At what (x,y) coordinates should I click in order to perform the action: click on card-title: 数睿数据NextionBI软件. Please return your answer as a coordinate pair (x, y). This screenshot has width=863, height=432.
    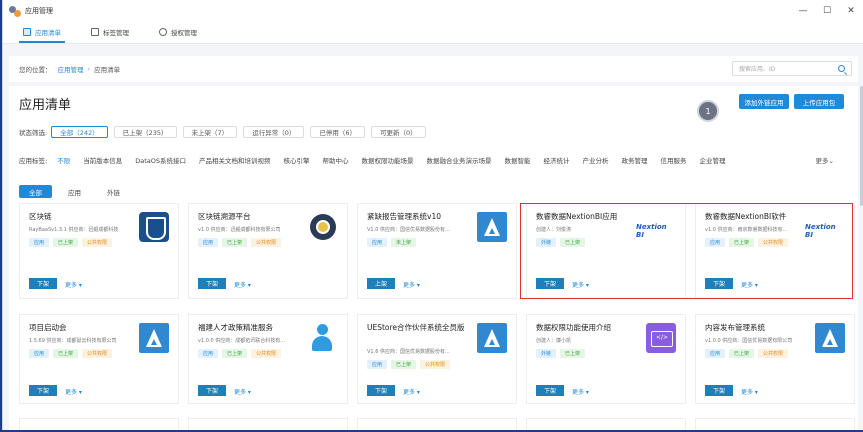
    Looking at the image, I should click on (746, 216).